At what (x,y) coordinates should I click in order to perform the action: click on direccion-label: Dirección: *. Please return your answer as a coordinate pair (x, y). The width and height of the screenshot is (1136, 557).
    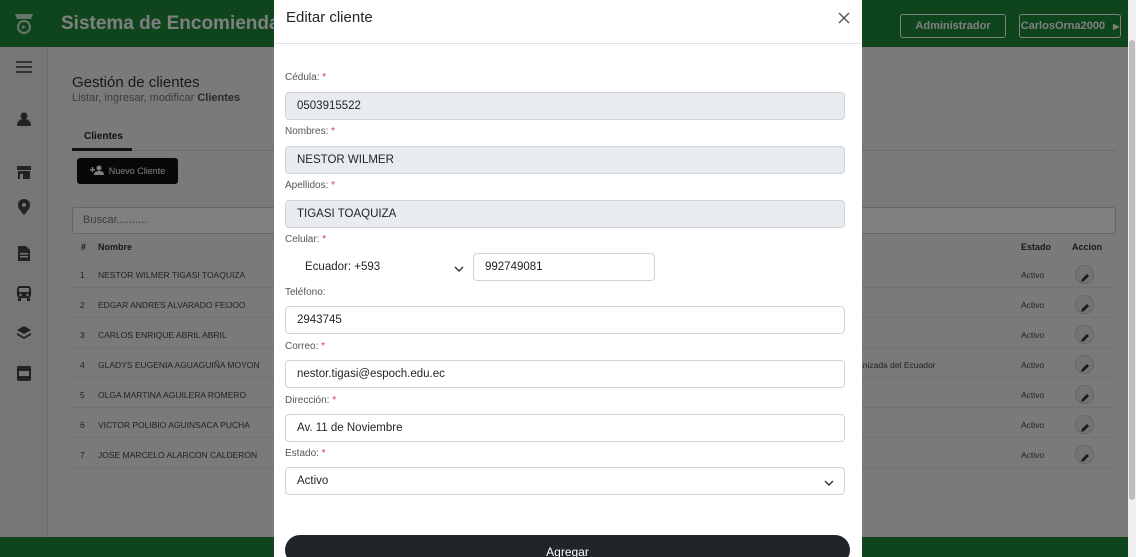
    Looking at the image, I should click on (310, 400).